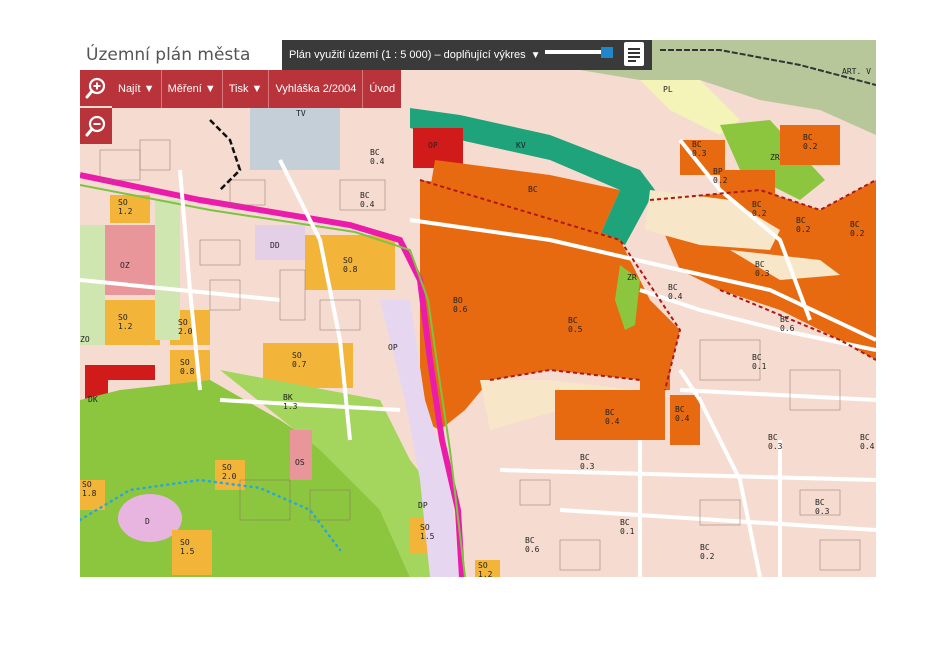  I want to click on map-label: BC, so click(533, 189).